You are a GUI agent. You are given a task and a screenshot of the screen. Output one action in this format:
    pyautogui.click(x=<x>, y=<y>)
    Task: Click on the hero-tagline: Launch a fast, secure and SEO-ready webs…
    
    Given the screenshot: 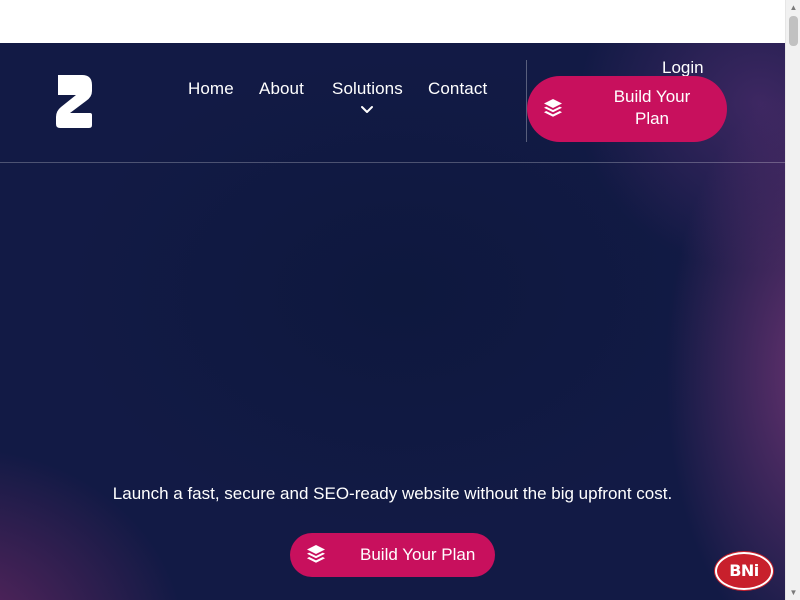 What is the action you would take?
    pyautogui.click(x=392, y=493)
    